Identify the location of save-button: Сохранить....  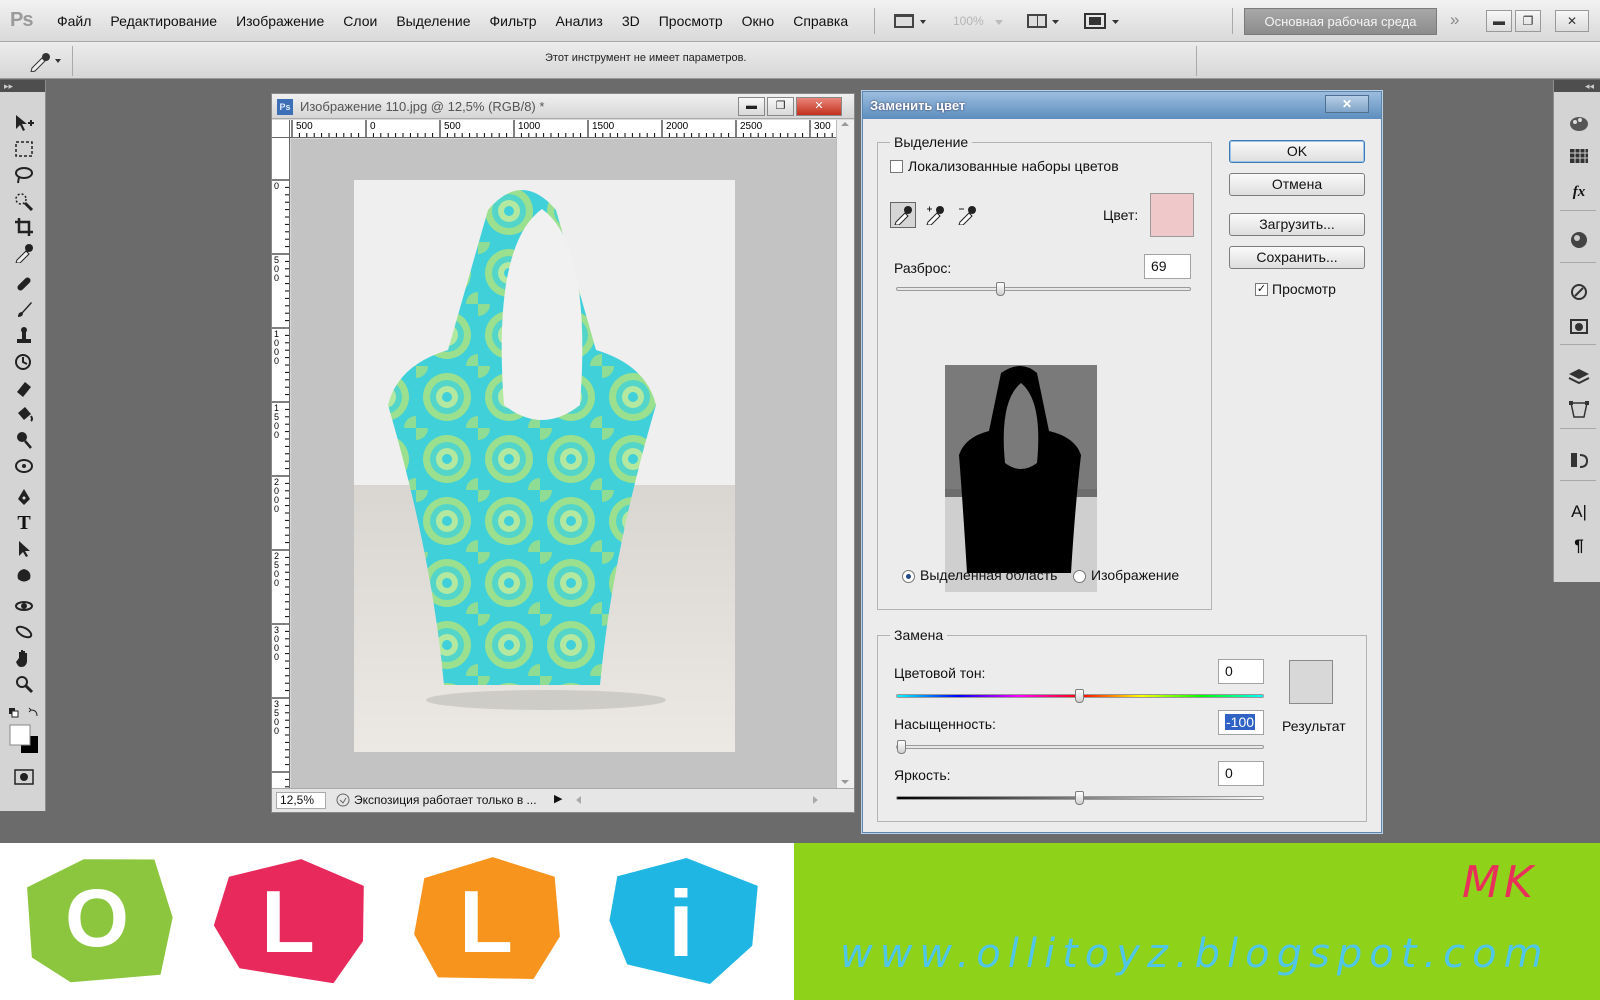
(1297, 257).